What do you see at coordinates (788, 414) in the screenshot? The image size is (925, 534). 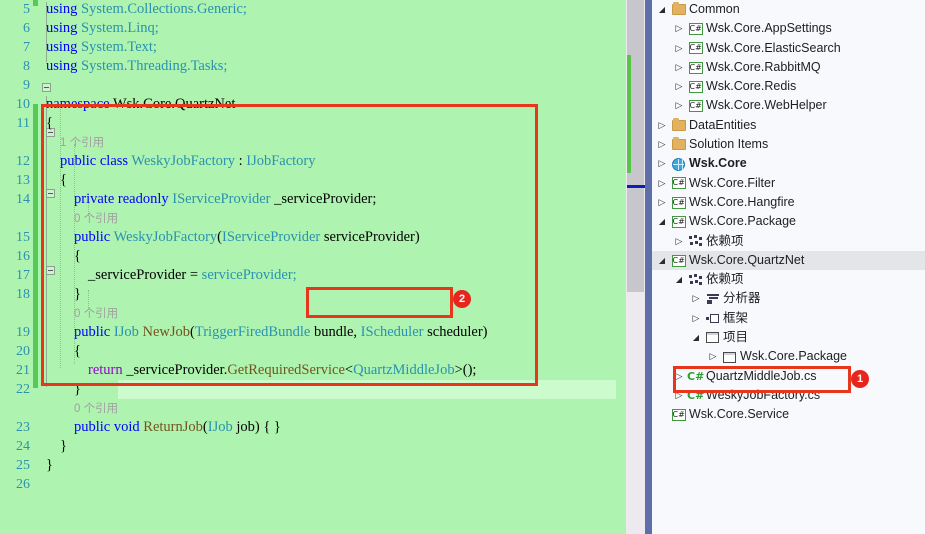 I see `tree-item-wsk-core-service: C# Wsk.Core.Service` at bounding box center [788, 414].